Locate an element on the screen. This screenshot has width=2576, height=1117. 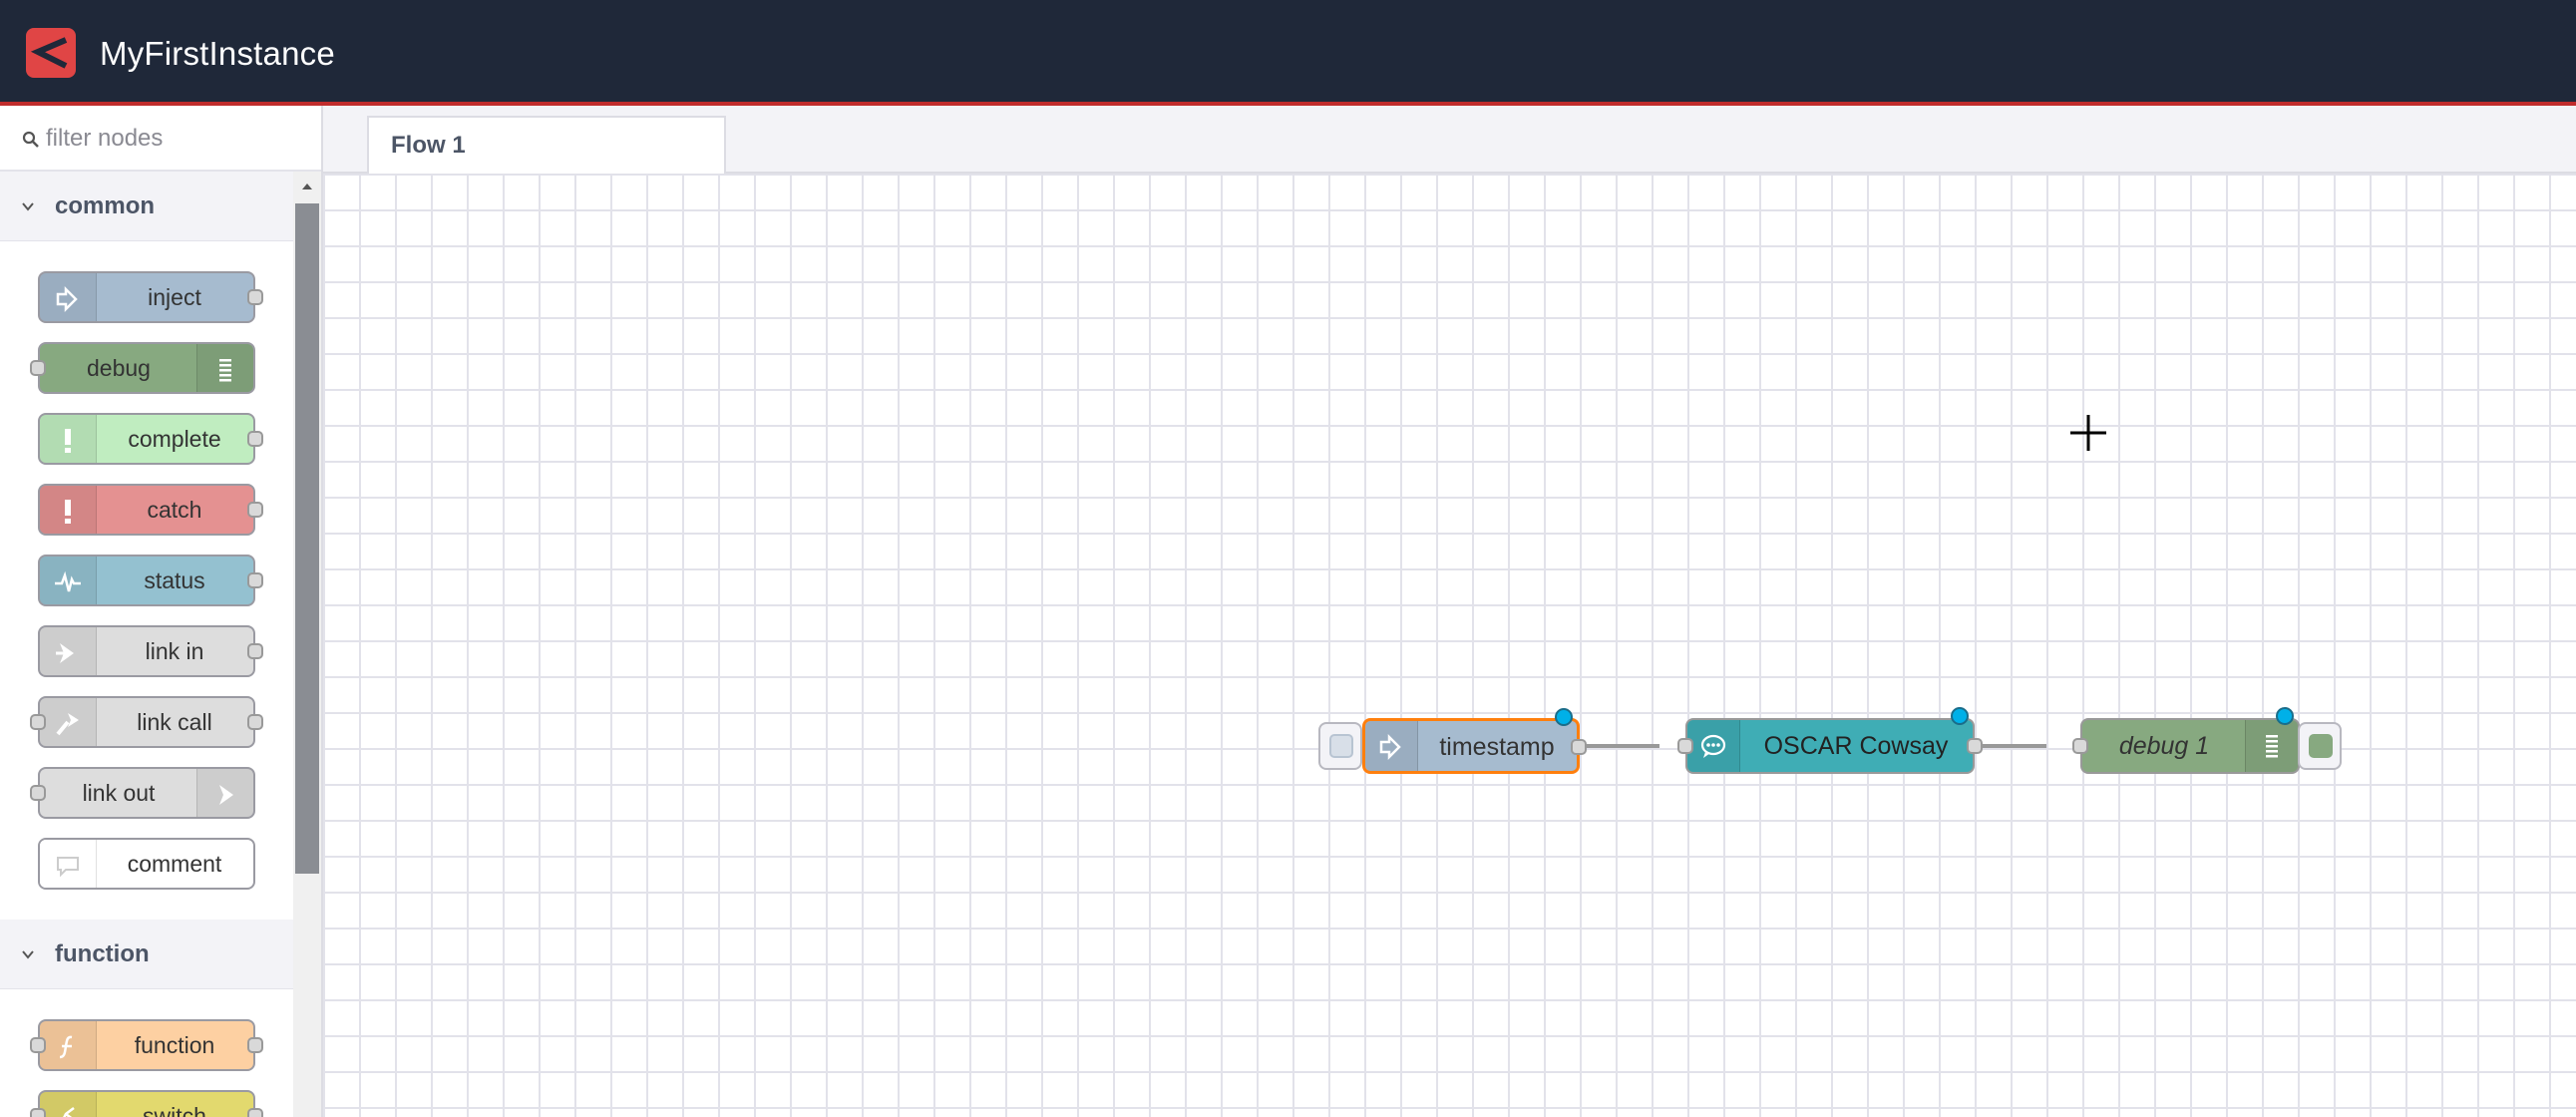
link-out-icon is located at coordinates (226, 795).